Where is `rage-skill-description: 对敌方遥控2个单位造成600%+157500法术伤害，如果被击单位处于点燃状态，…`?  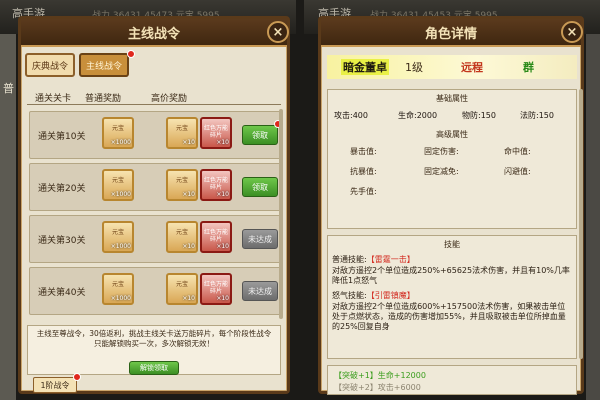
rage-skill-description: 对敌方遥控2个单位造成600%+157500法术伤害，如果被击单位处于点燃状态，… is located at coordinates (449, 316).